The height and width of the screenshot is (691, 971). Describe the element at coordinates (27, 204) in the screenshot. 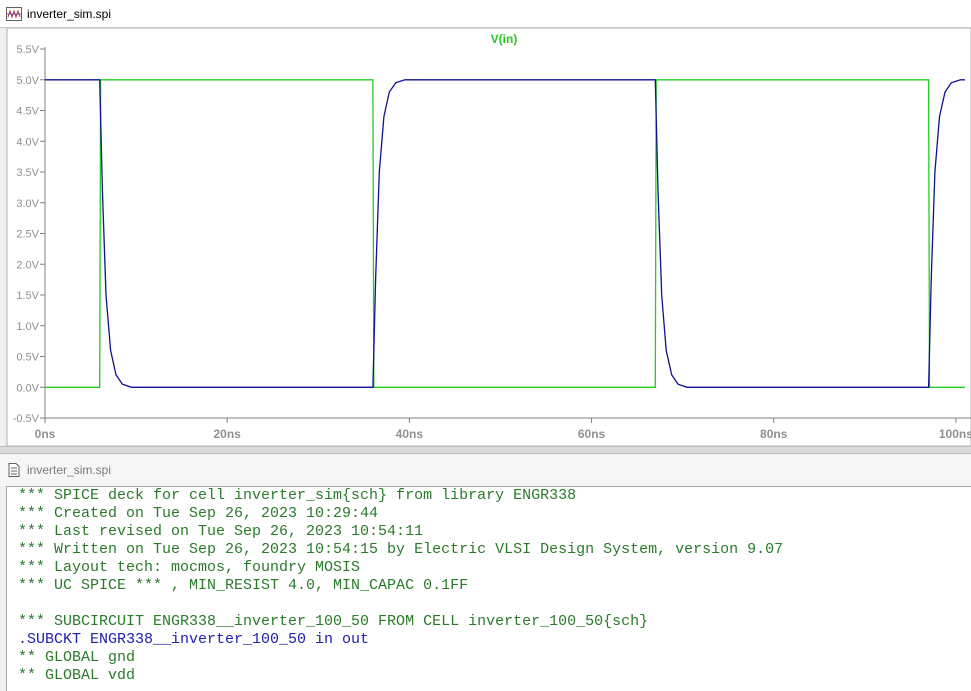

I see `y-tick-label: 3.0V` at that location.